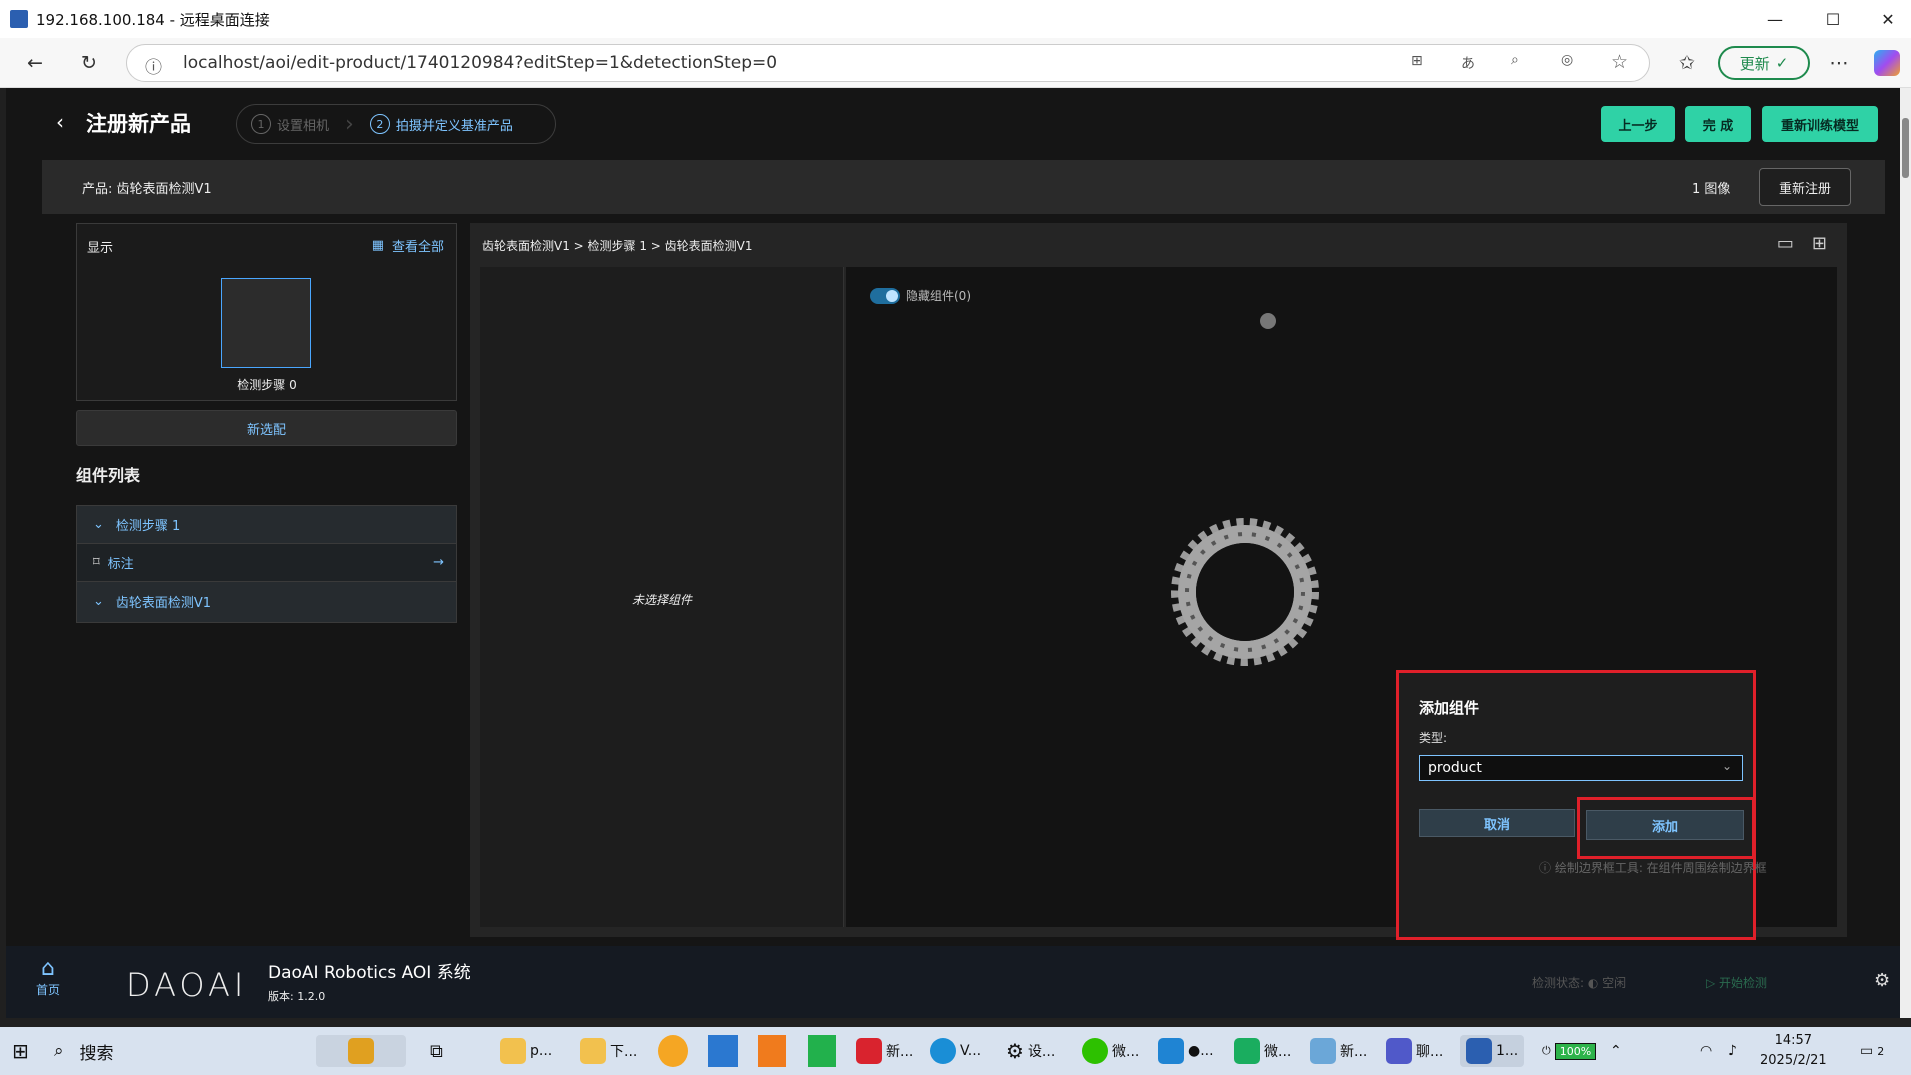  What do you see at coordinates (266, 428) in the screenshot?
I see `new-option-button: 新选配` at bounding box center [266, 428].